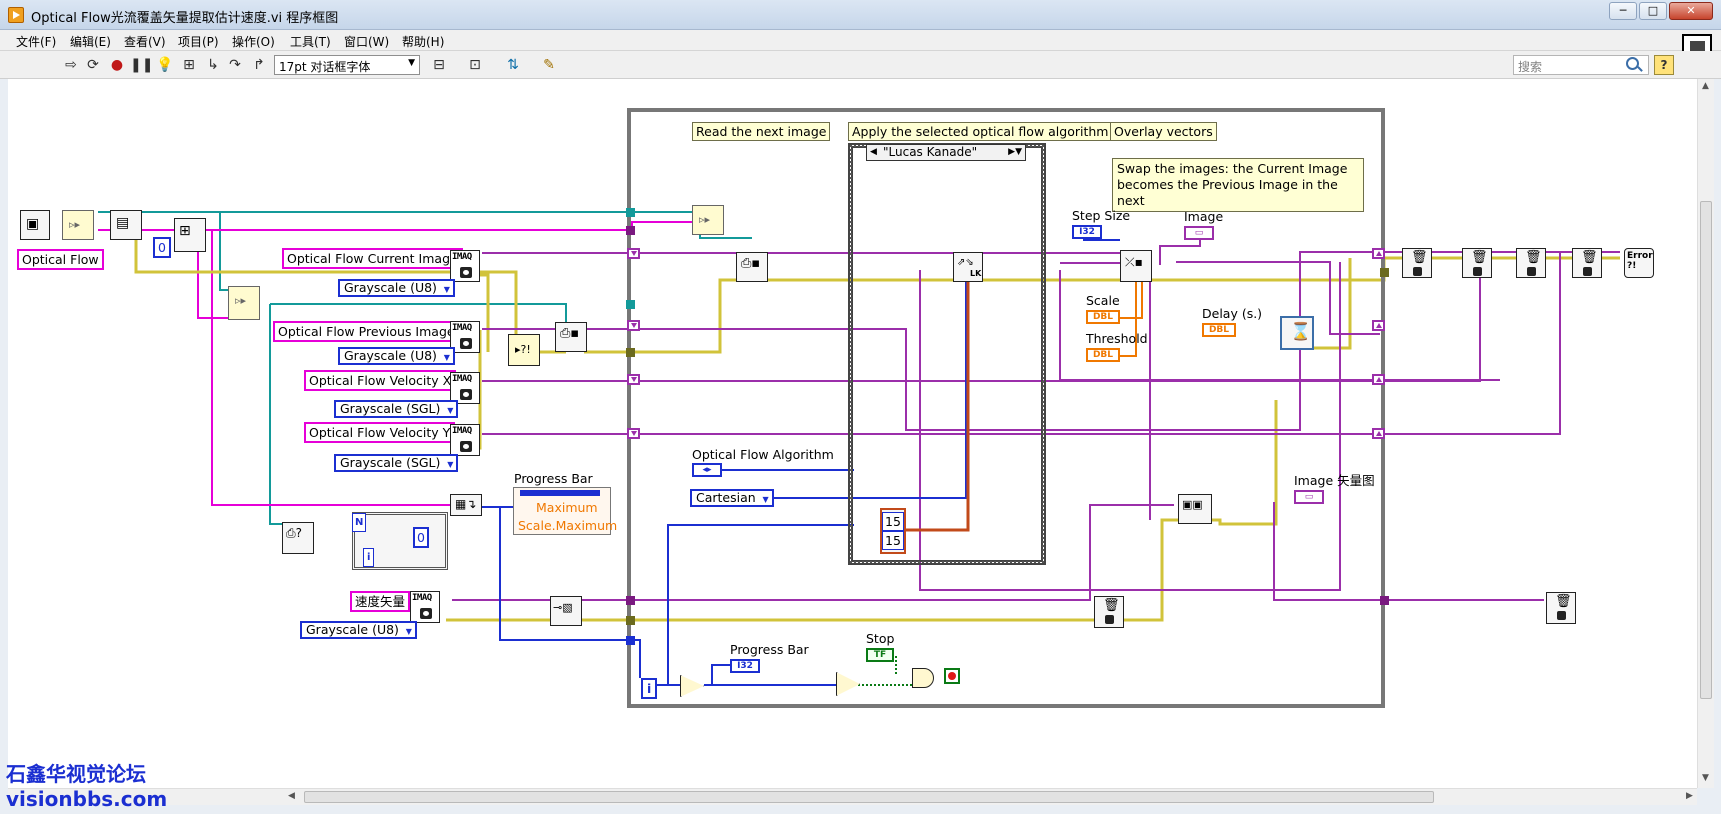 The width and height of the screenshot is (1721, 814). Describe the element at coordinates (763, 454) in the screenshot. I see `label-optical-flow-algorithm: Optical Flow Algorithm` at that location.